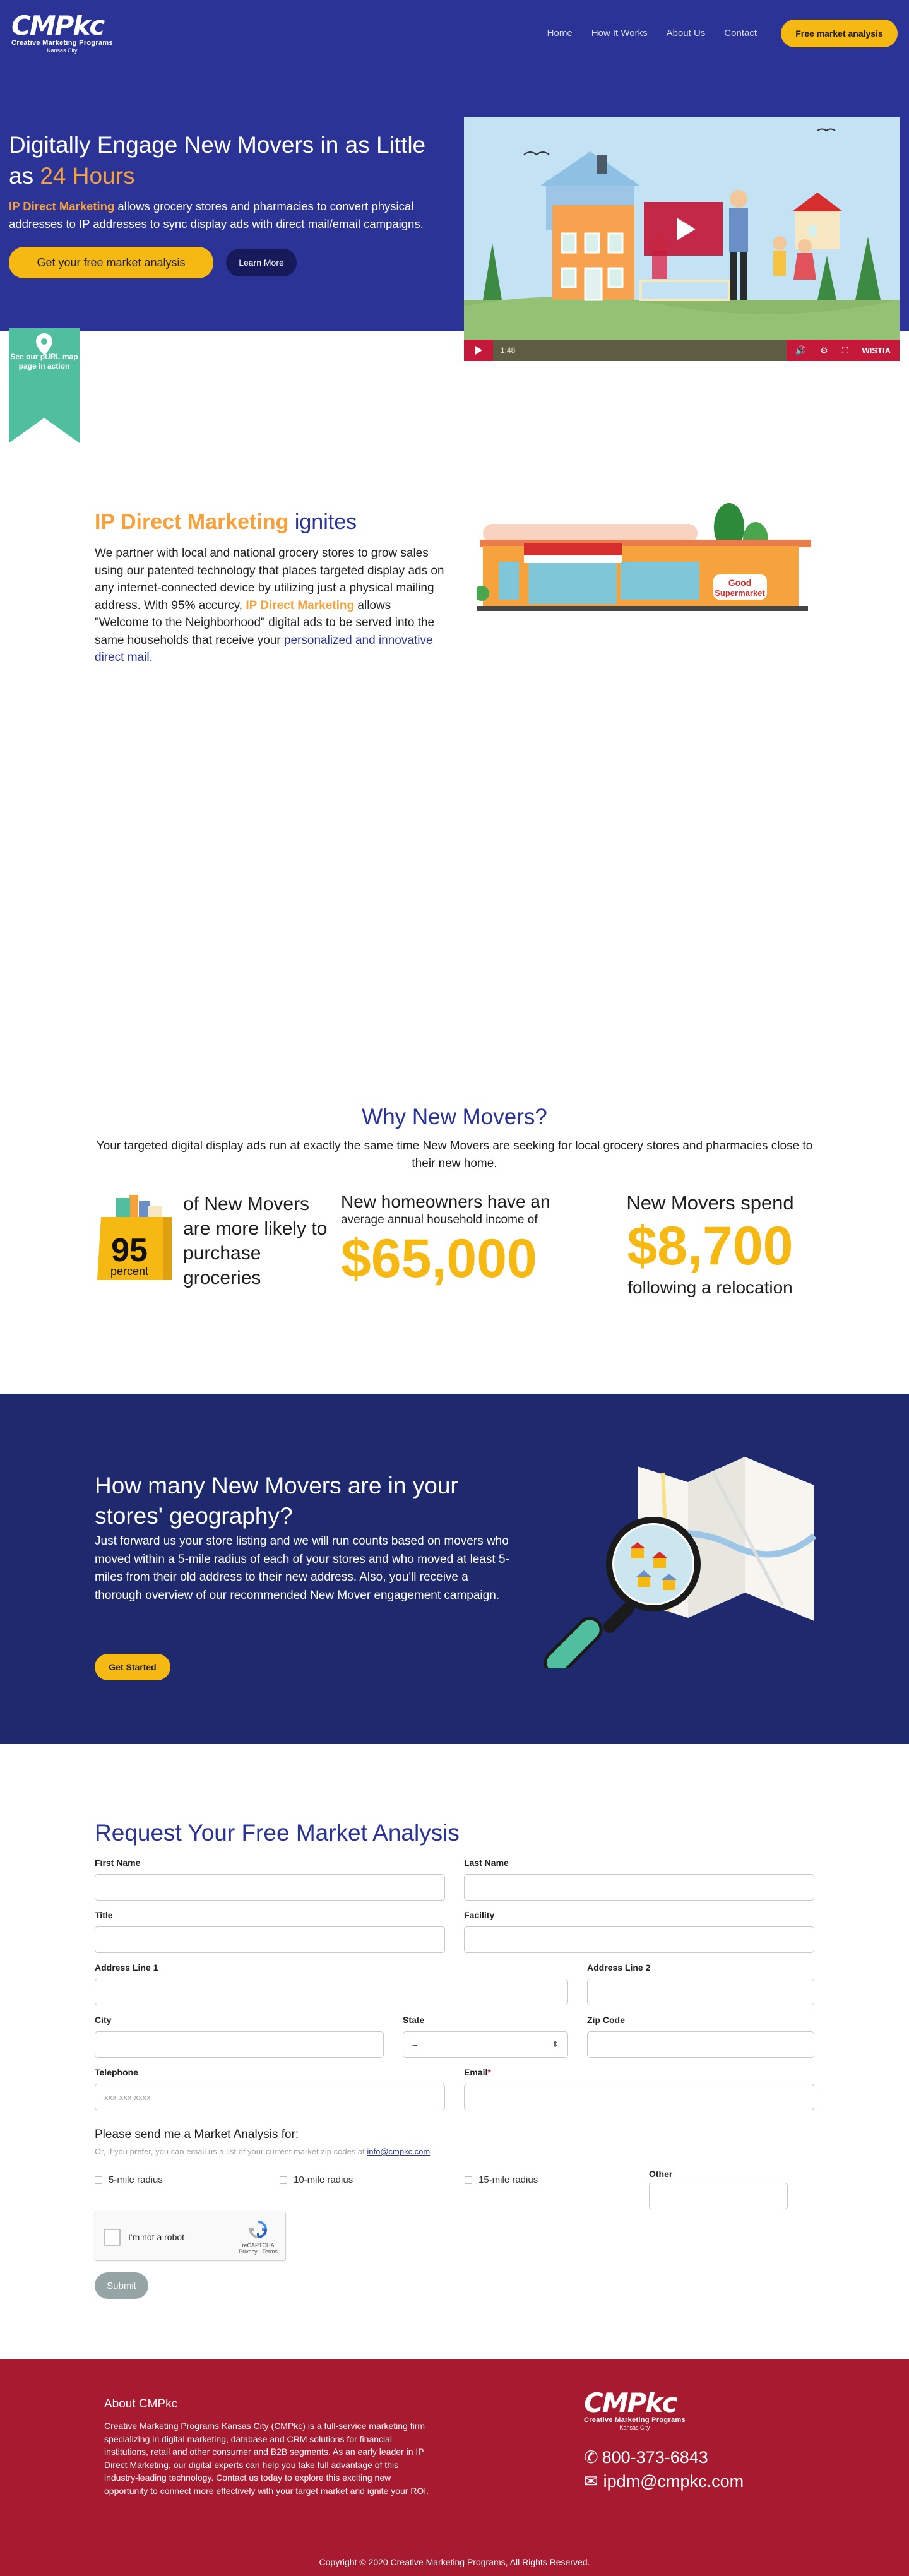 This screenshot has height=2576, width=909. I want to click on zip-group: Zip Code, so click(700, 2037).